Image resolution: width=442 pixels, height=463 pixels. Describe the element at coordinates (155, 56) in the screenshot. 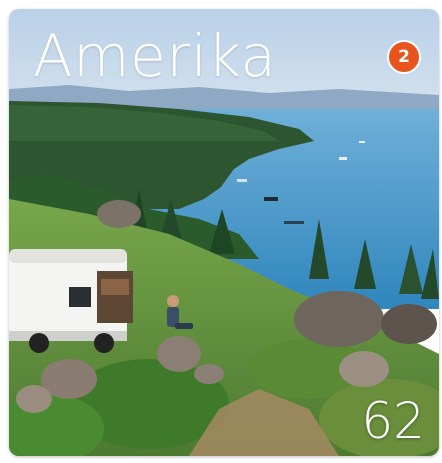

I see `card-title: Amerika` at that location.